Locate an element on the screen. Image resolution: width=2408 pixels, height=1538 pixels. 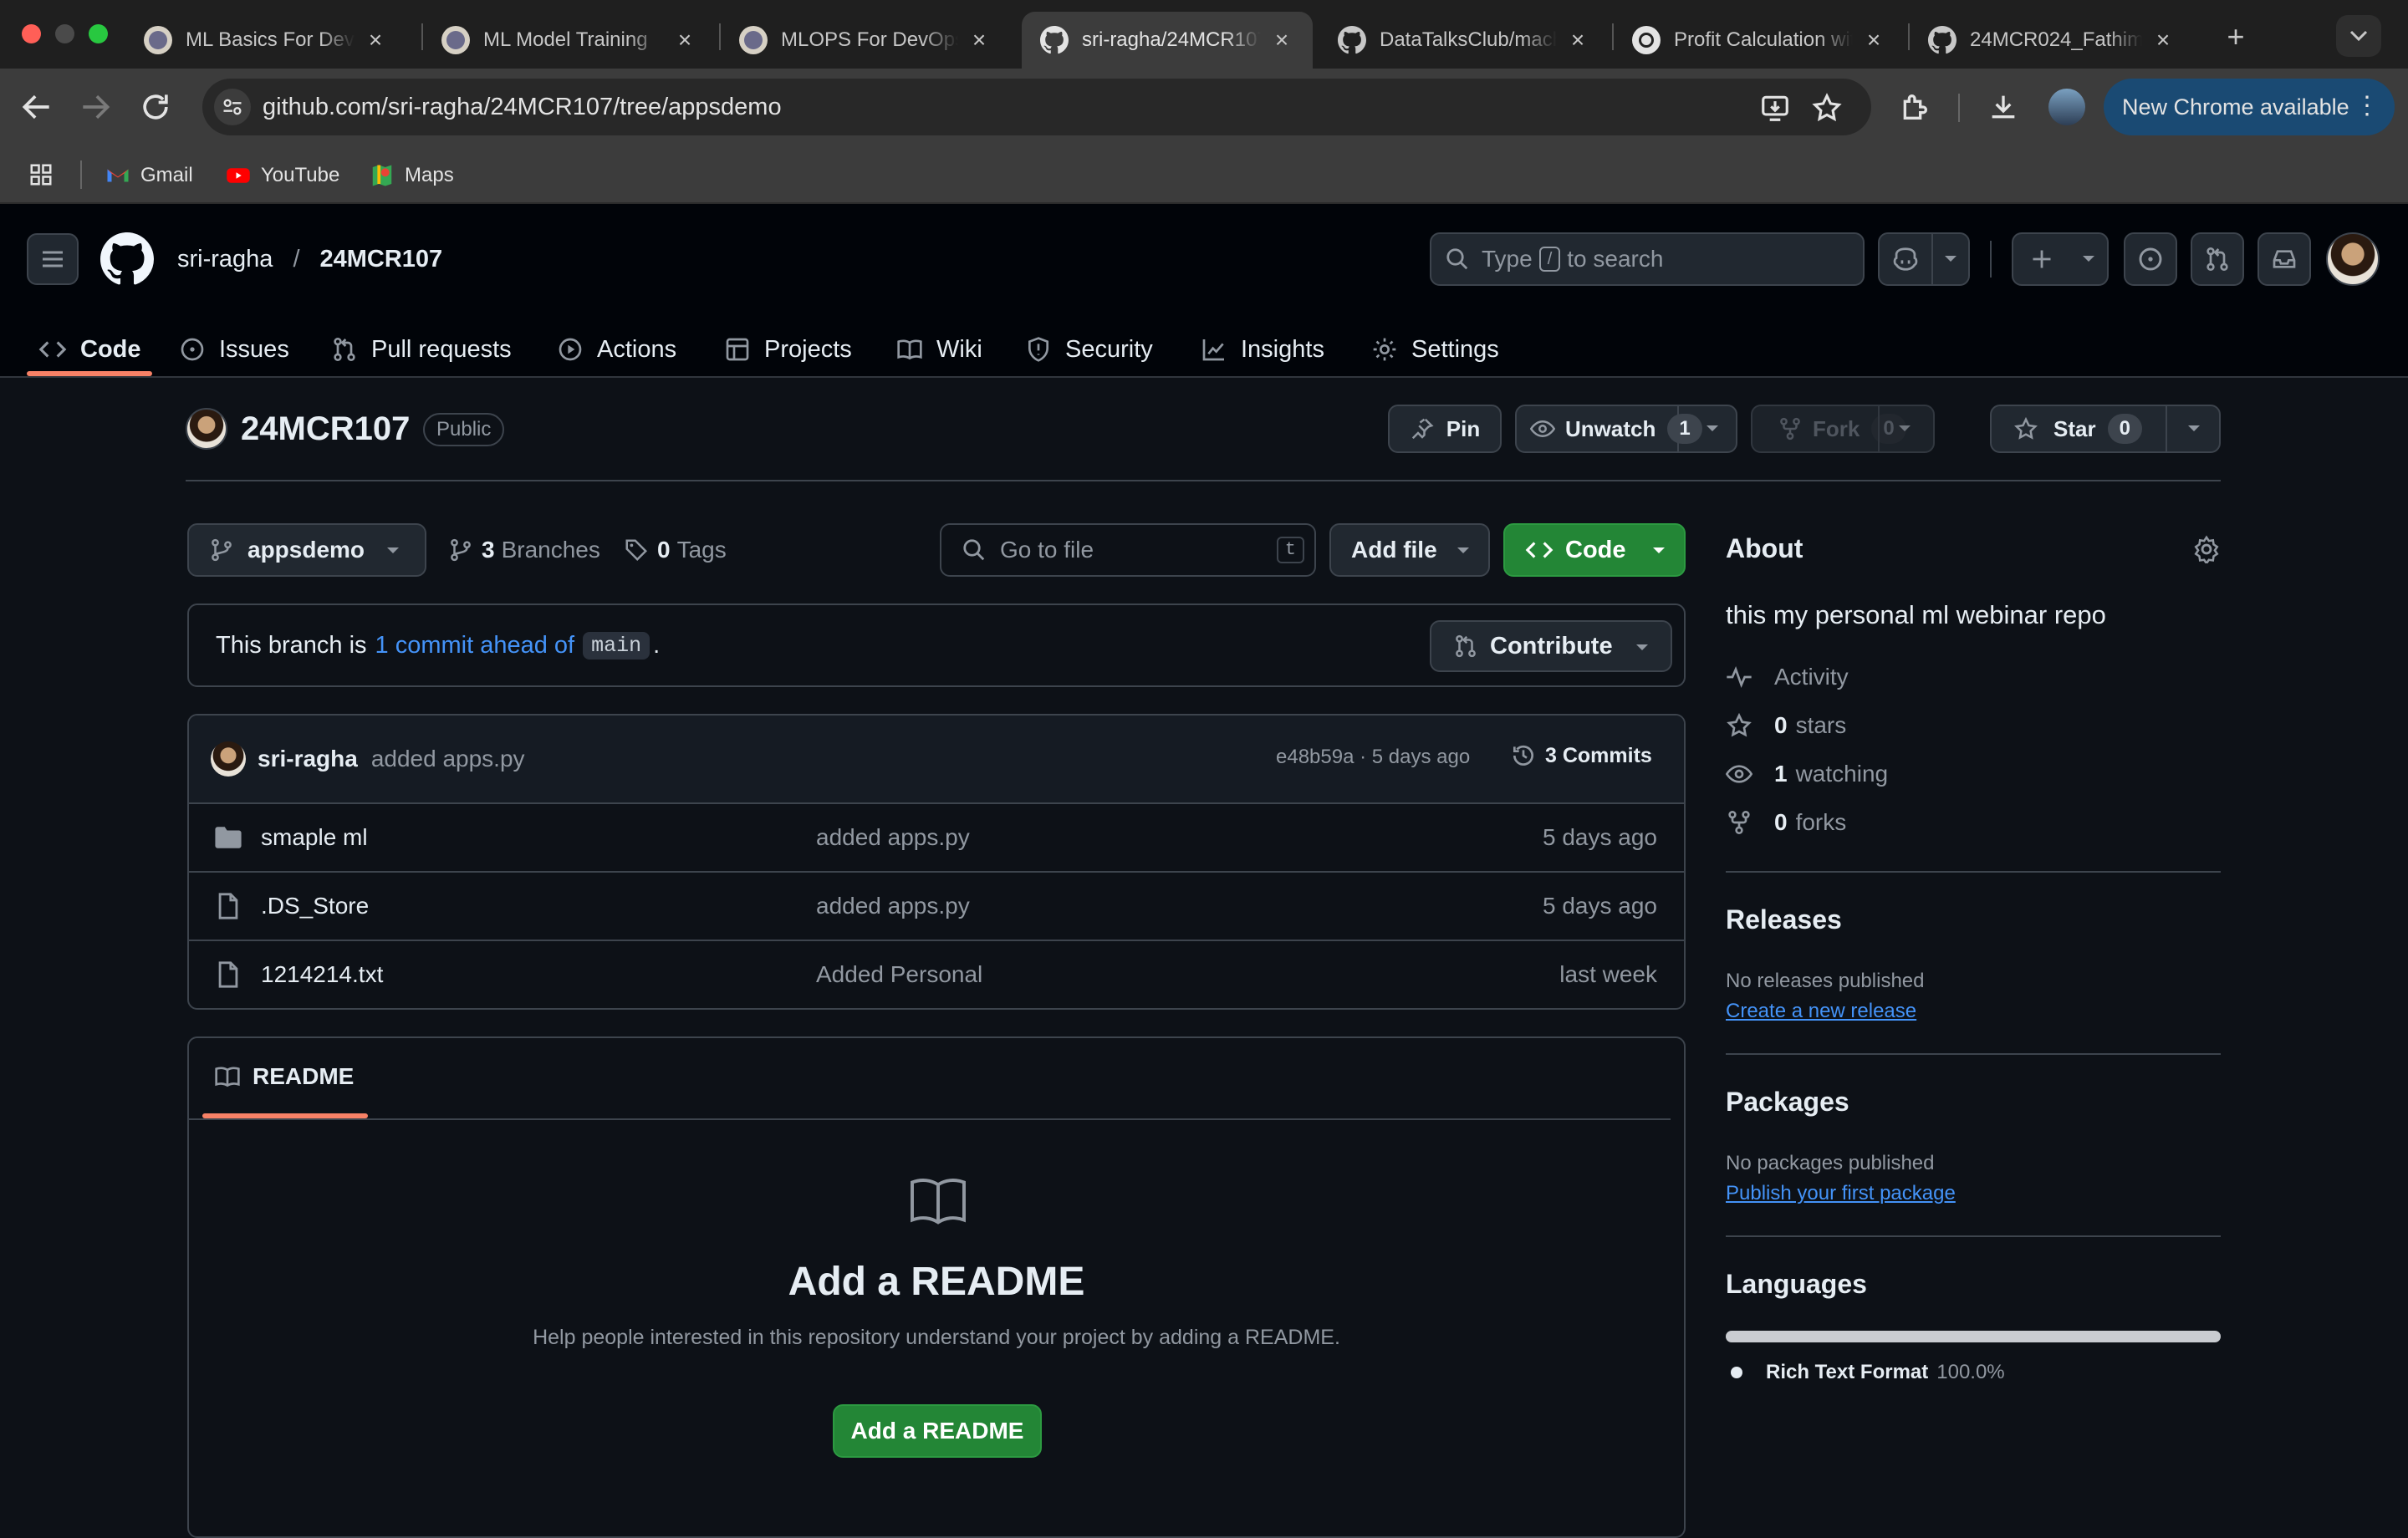
nav-tab-code: Code is located at coordinates (89, 349).